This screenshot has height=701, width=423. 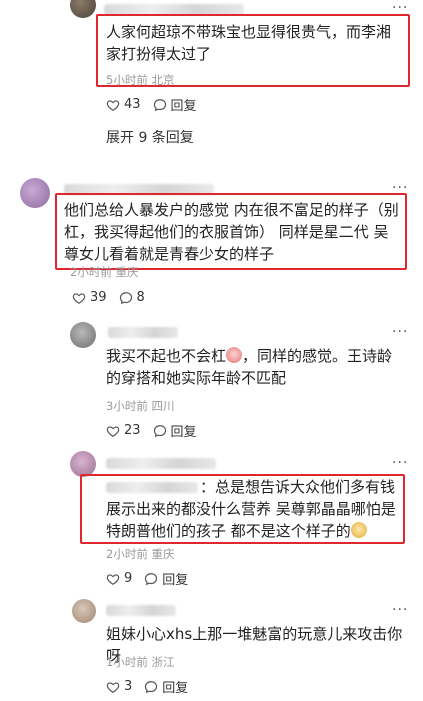 I want to click on like-count: 3, so click(x=128, y=686).